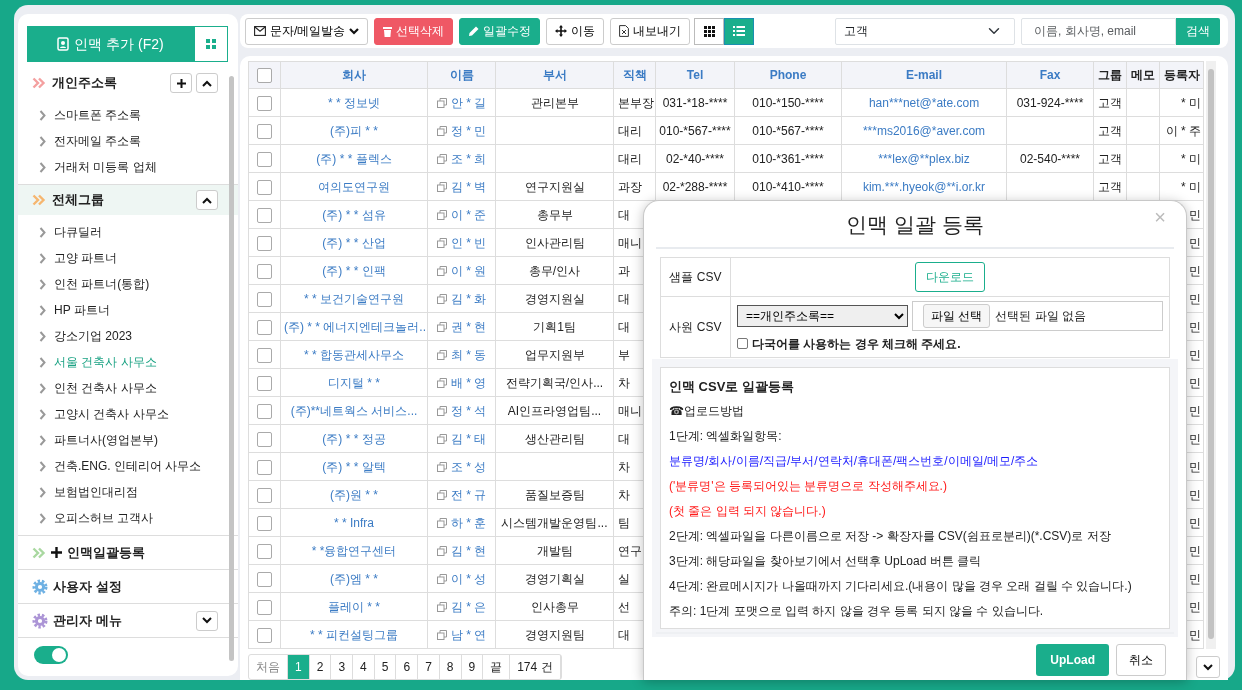 This screenshot has height=690, width=1242. What do you see at coordinates (106, 552) in the screenshot?
I see `sidebar-link: 인맥일괄등록` at bounding box center [106, 552].